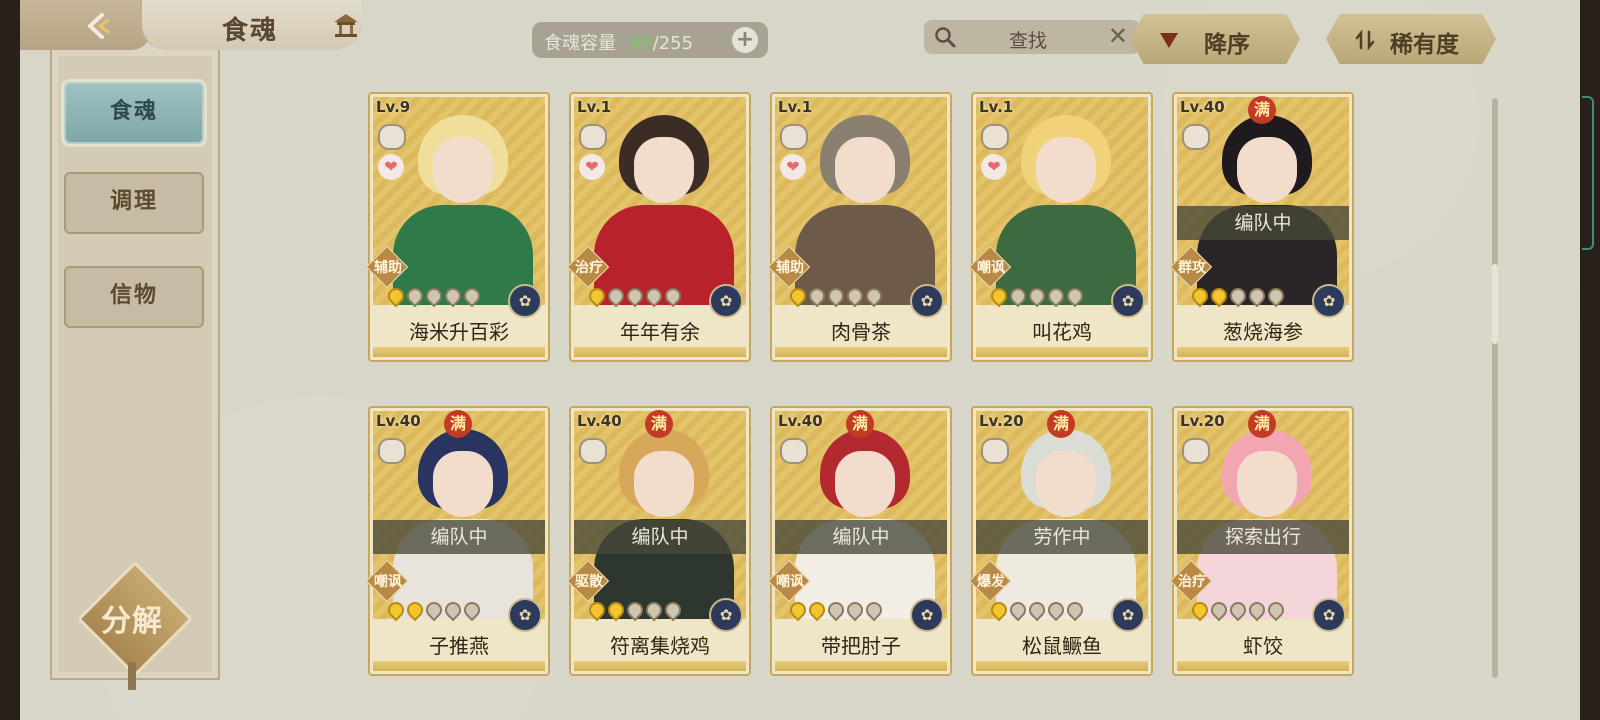 The image size is (1600, 720). What do you see at coordinates (1411, 39) in the screenshot?
I see `sort-key-button: 稀有度` at bounding box center [1411, 39].